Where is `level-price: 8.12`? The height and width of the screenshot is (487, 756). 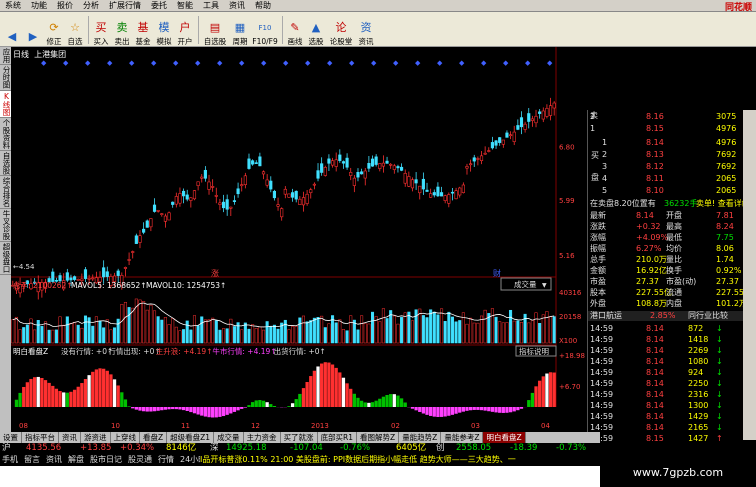
level-price: 8.12 is located at coordinates (655, 166).